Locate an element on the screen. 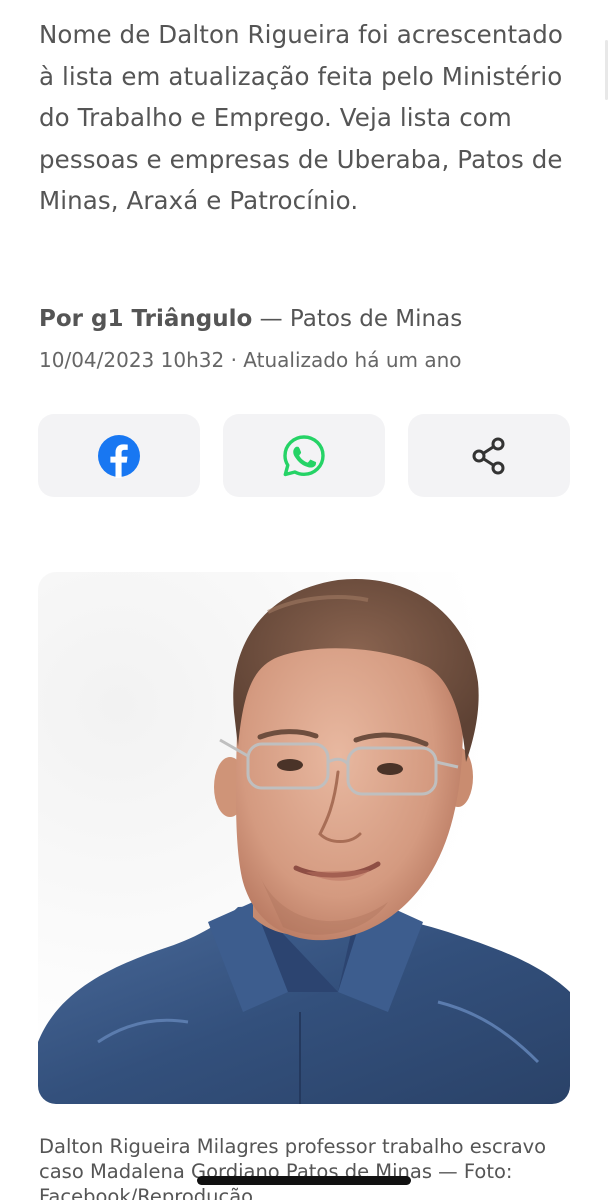  share-more-button is located at coordinates (489, 455).